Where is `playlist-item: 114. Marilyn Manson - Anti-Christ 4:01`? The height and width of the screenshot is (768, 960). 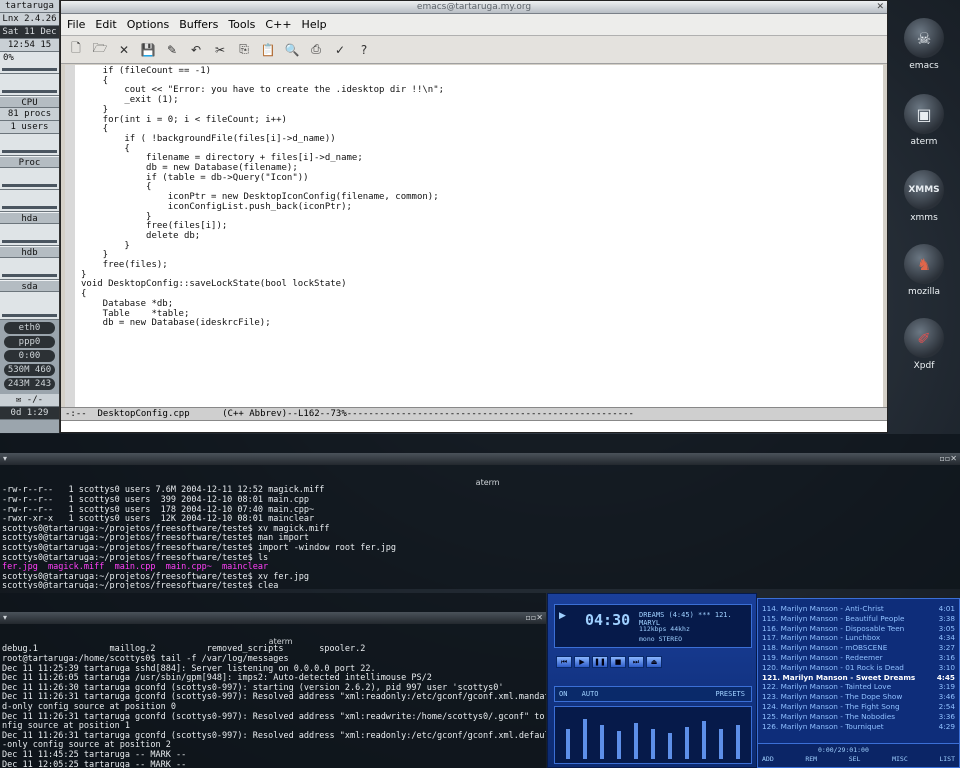 playlist-item: 114. Marilyn Manson - Anti-Christ 4:01 is located at coordinates (858, 609).